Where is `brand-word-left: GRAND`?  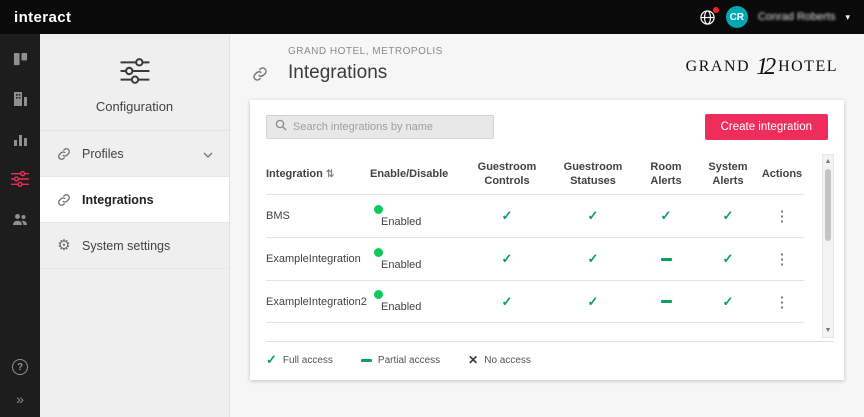
brand-word-left: GRAND is located at coordinates (718, 66).